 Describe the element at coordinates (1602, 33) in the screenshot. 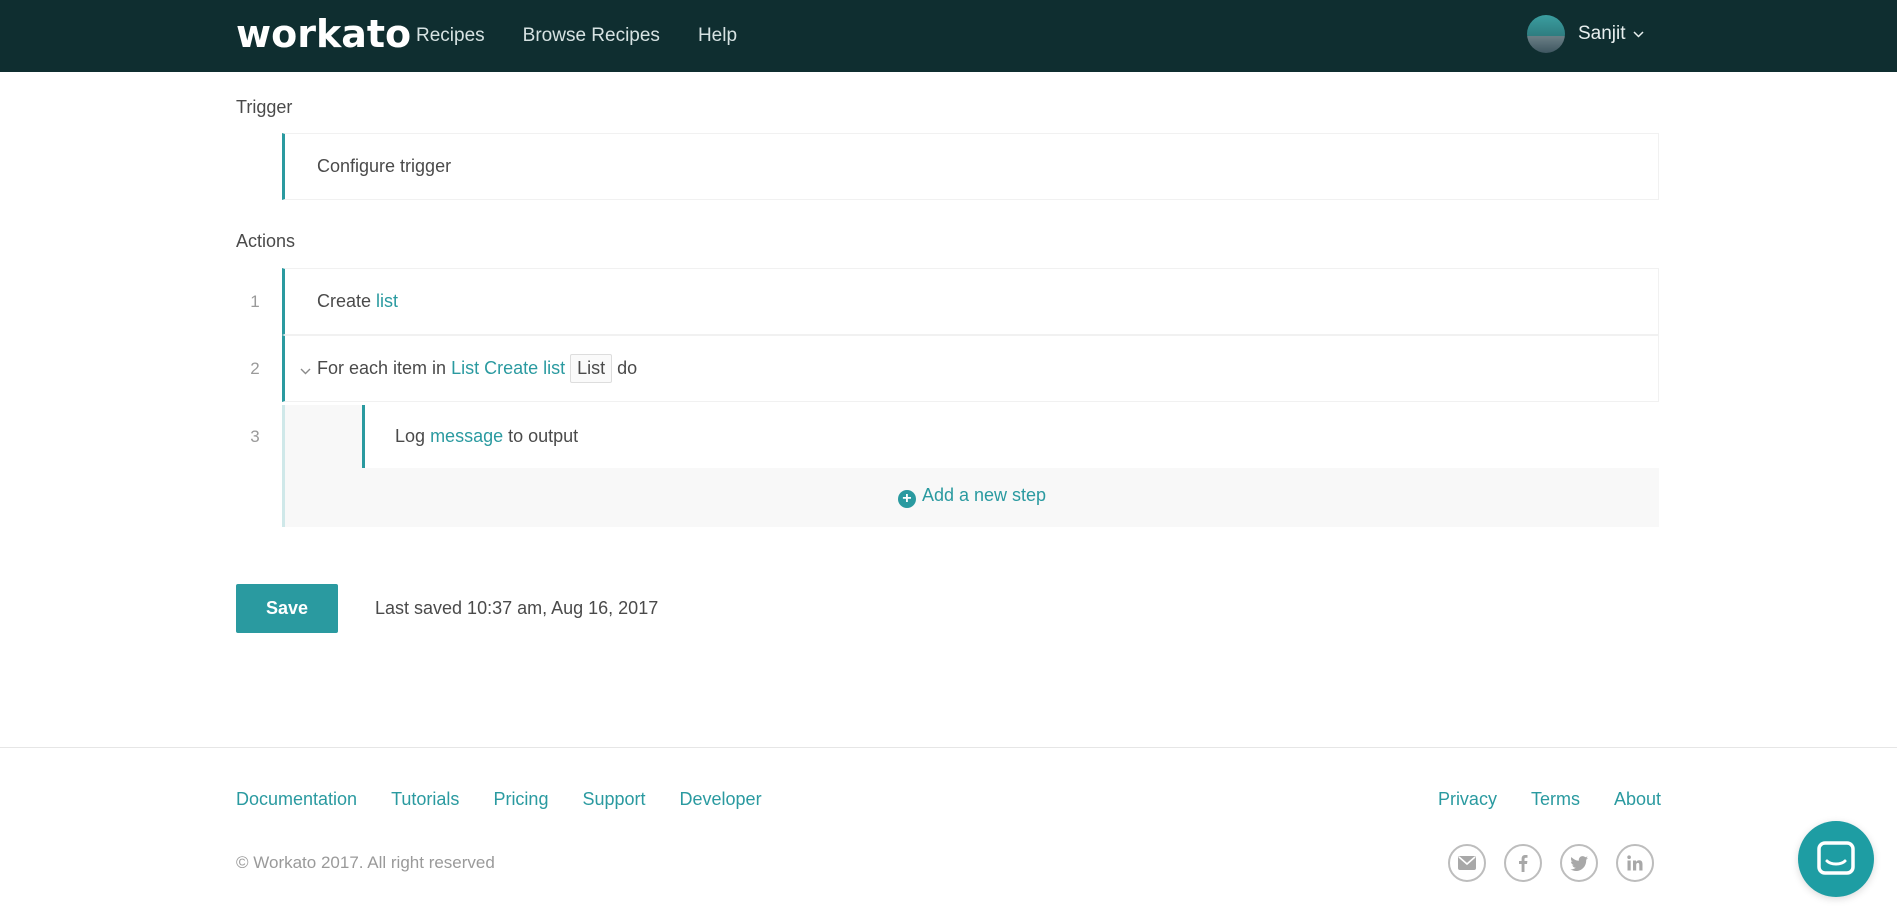

I see `user-name: Sanjit` at that location.